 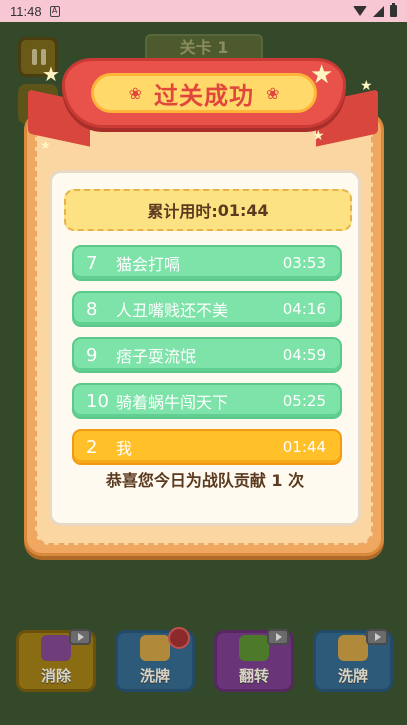 What do you see at coordinates (304, 401) in the screenshot?
I see `player-time: 05:25` at bounding box center [304, 401].